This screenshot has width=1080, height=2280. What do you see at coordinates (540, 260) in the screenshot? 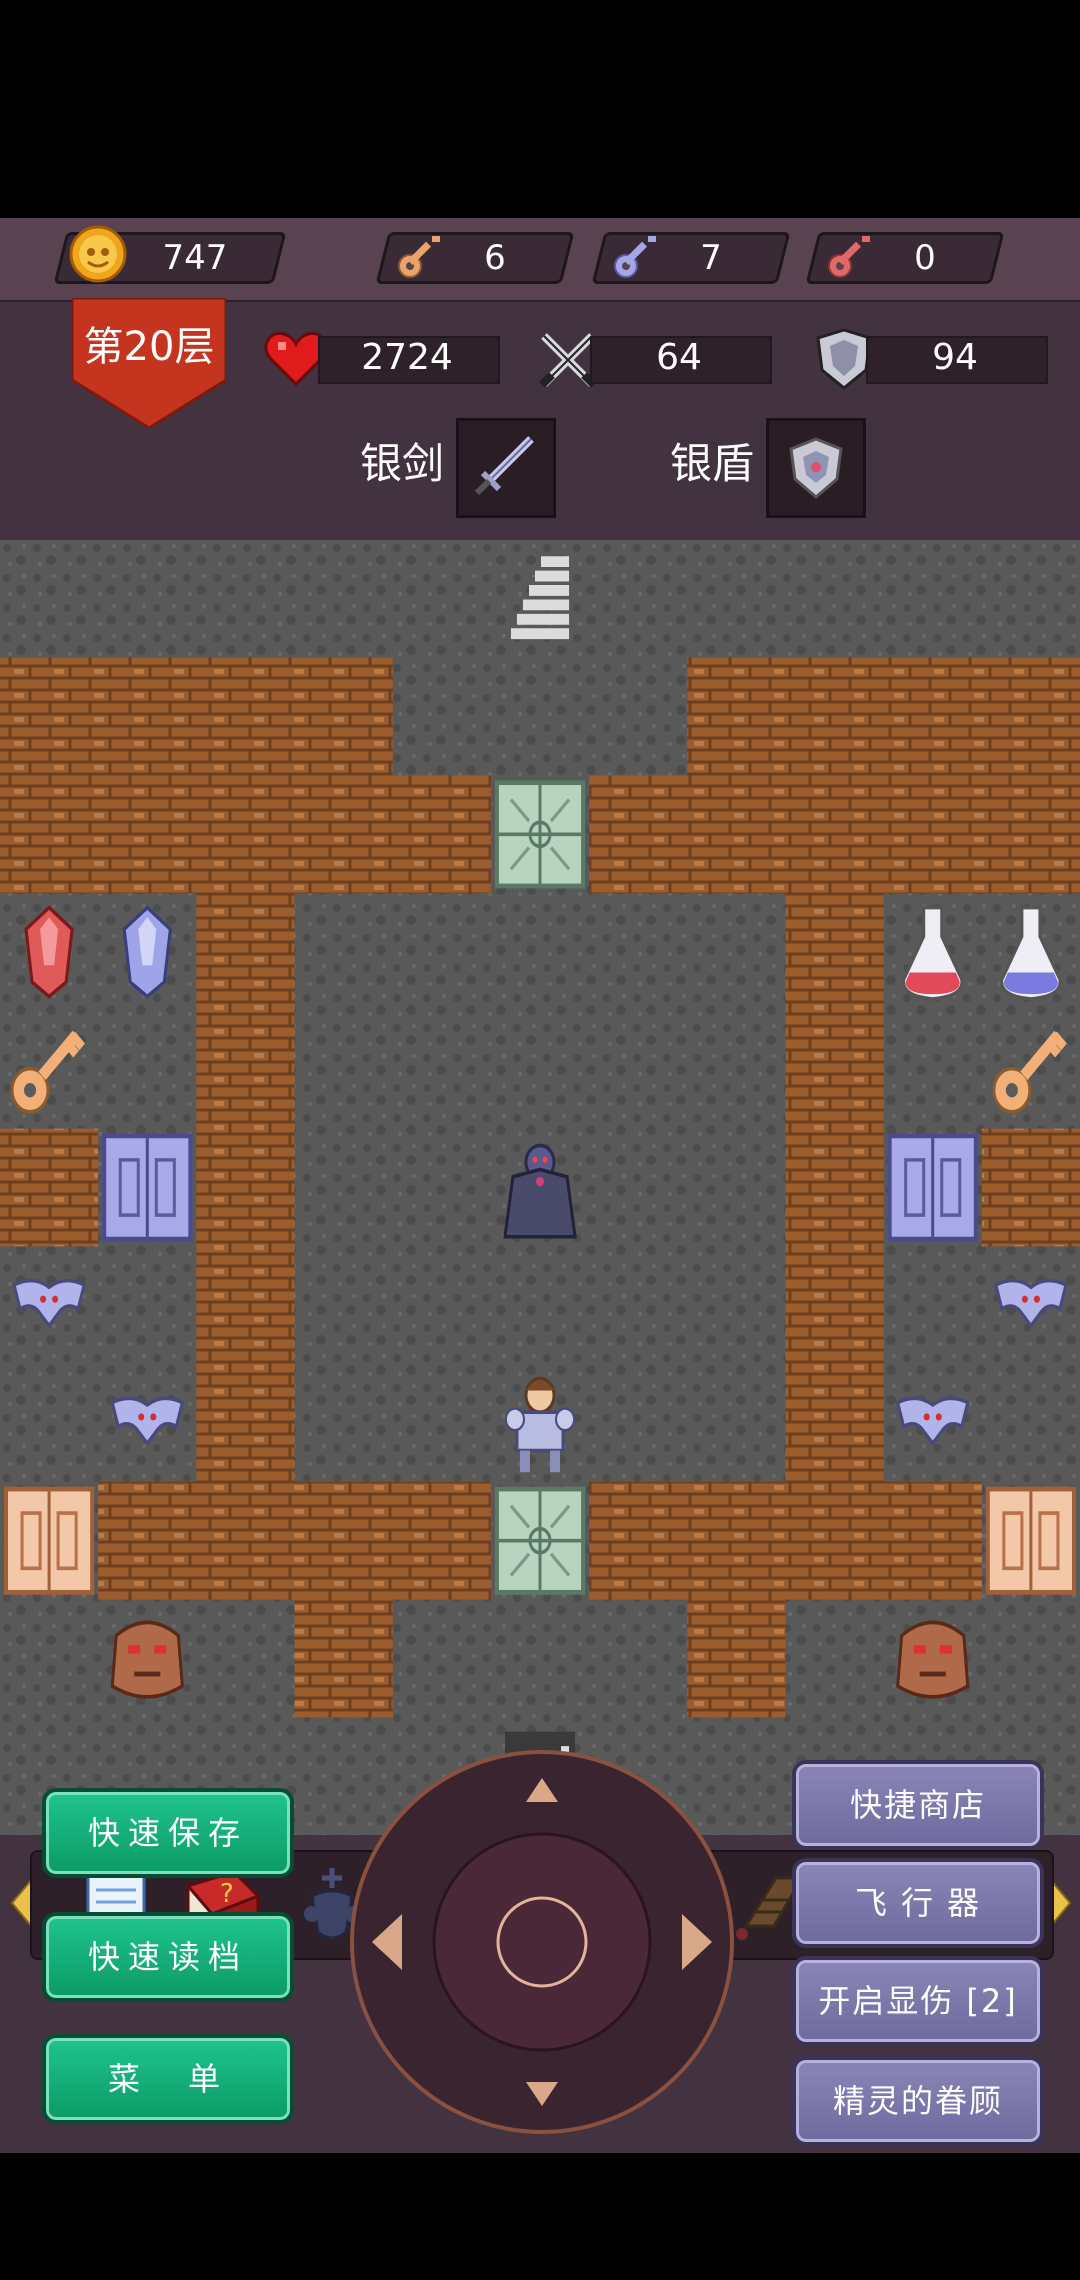
I see `resource-bar: 747 6 7 0` at bounding box center [540, 260].